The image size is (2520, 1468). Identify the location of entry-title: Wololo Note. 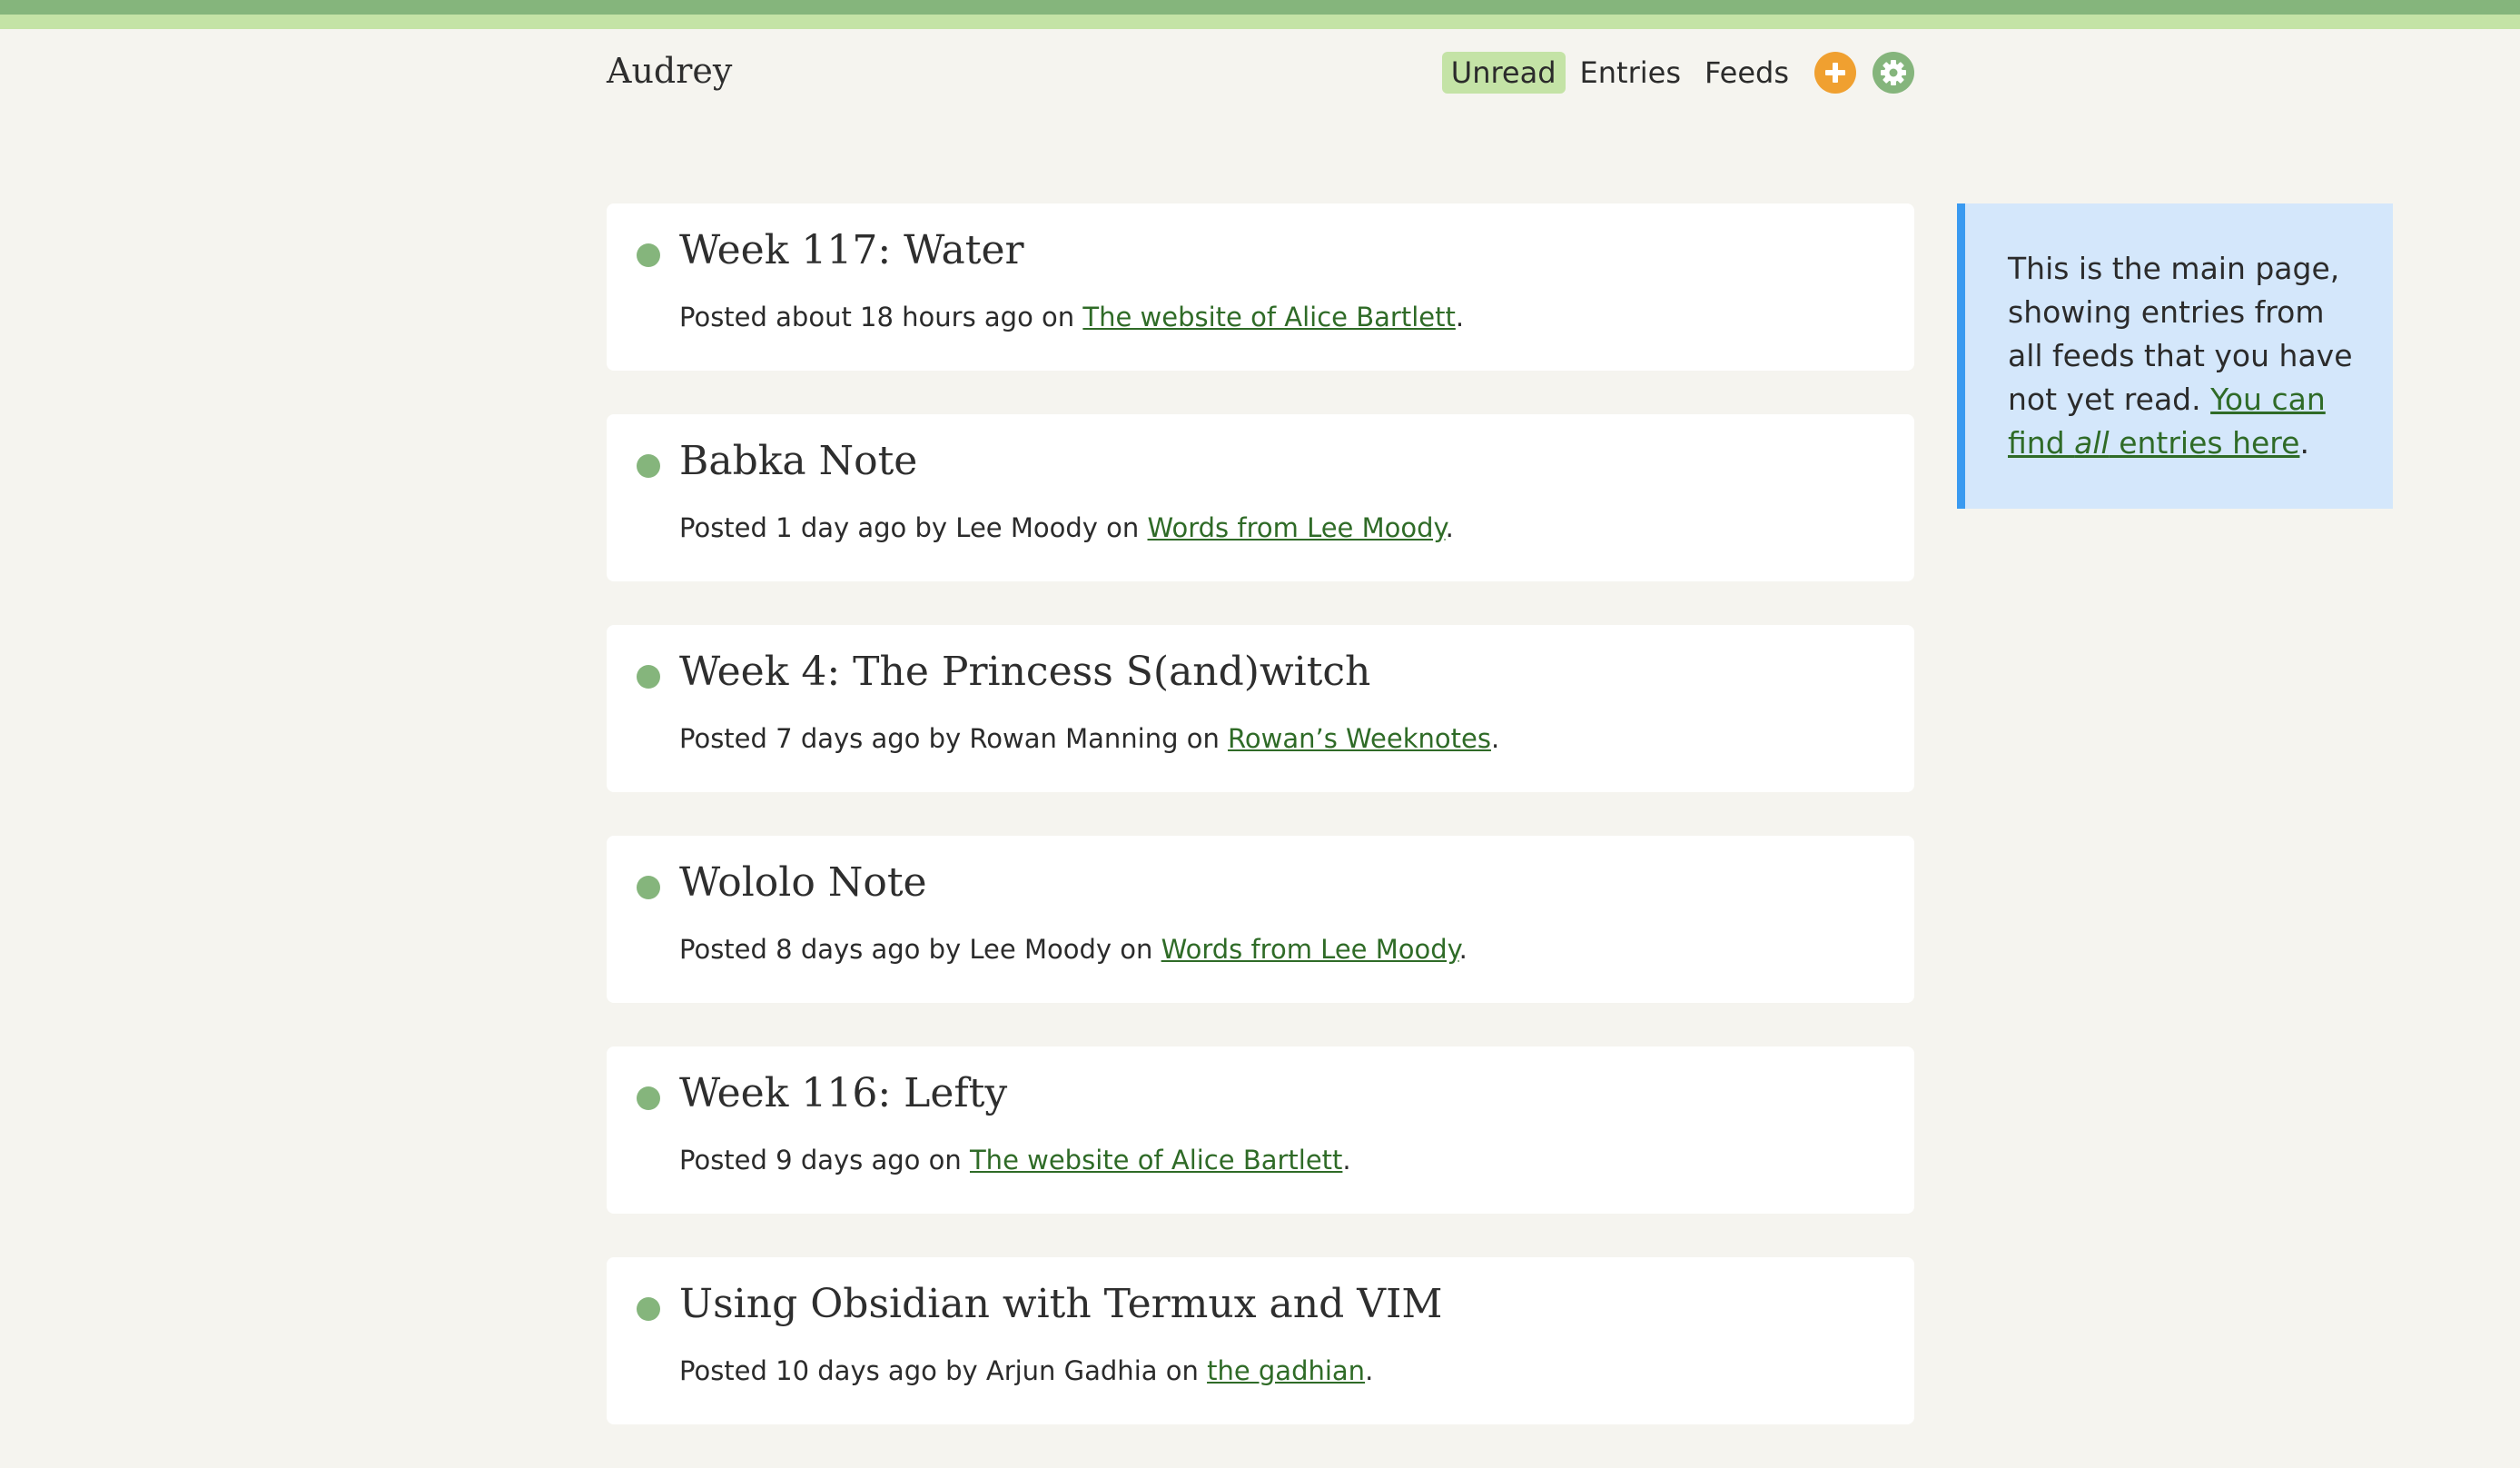
(803, 883).